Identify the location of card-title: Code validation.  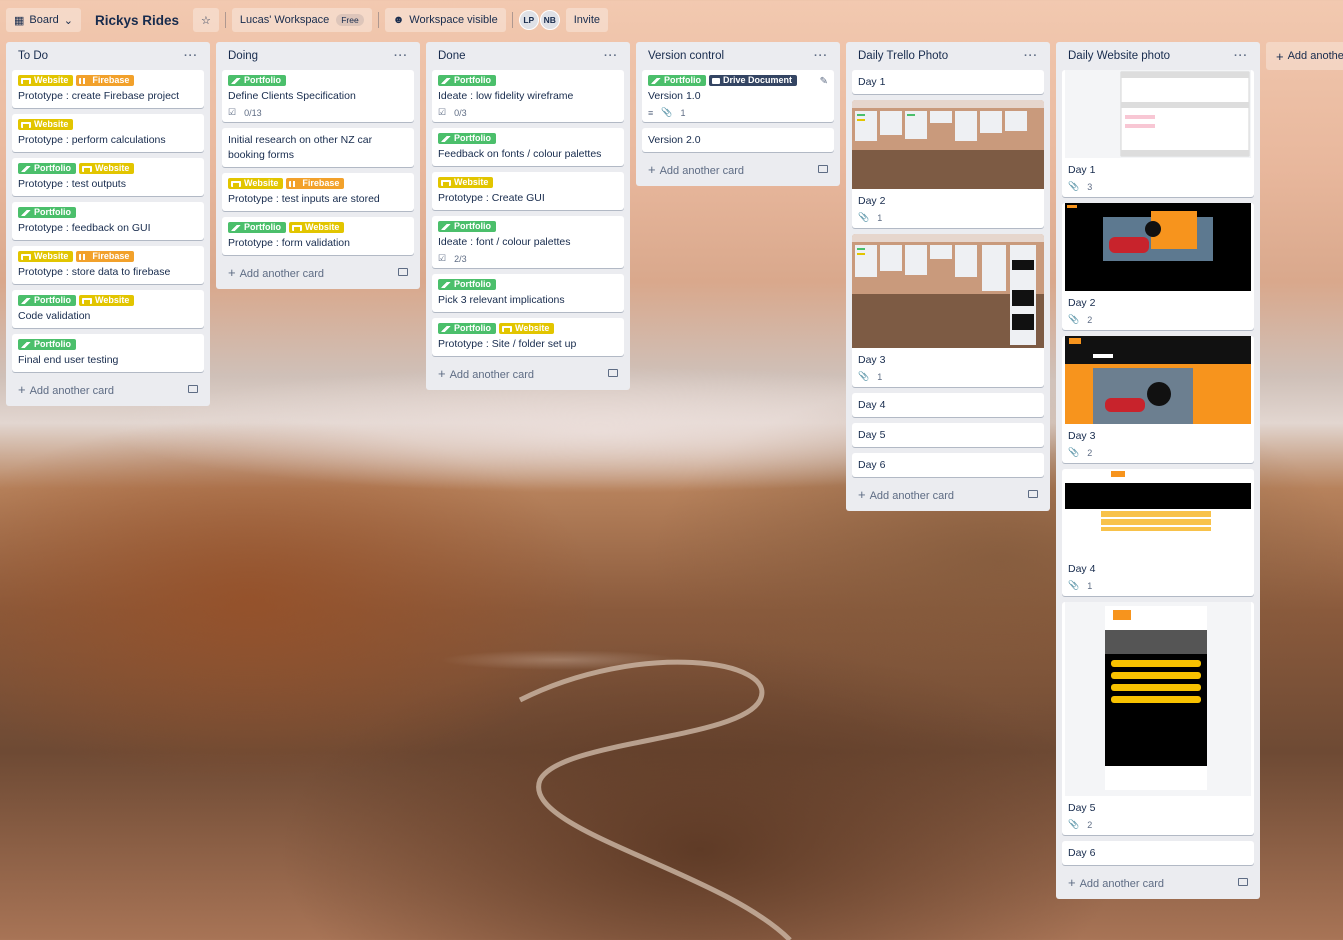
(54, 316).